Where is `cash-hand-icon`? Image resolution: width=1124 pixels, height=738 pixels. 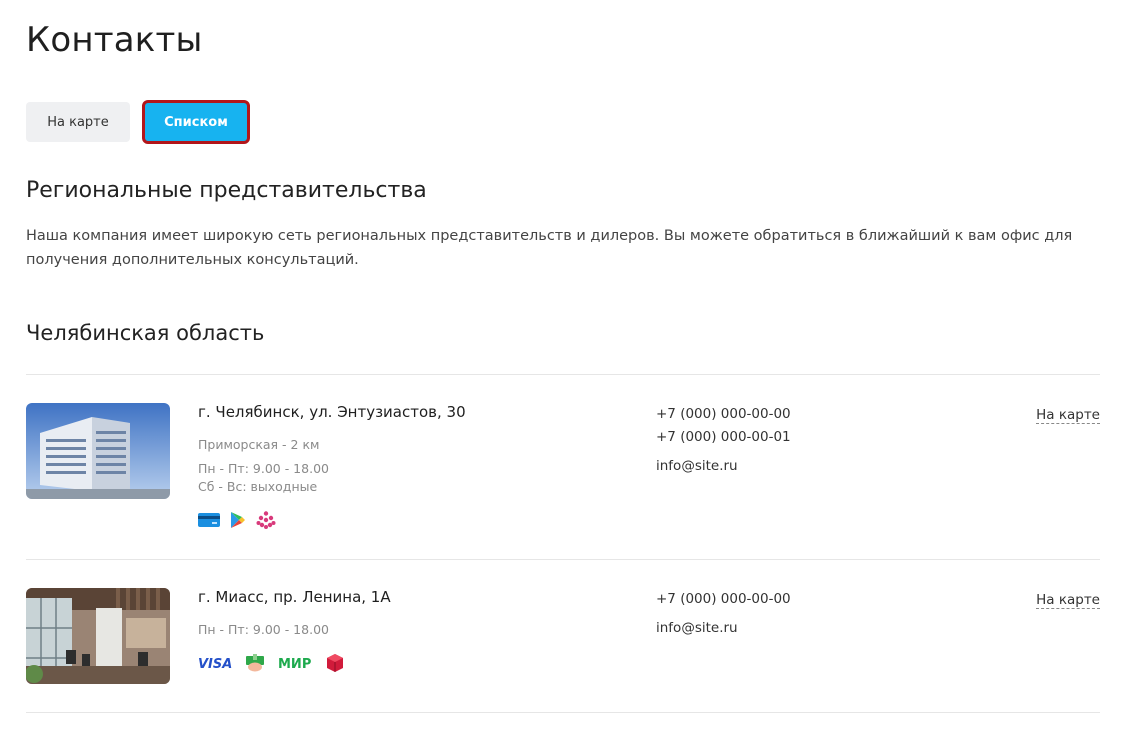
cash-hand-icon is located at coordinates (255, 663).